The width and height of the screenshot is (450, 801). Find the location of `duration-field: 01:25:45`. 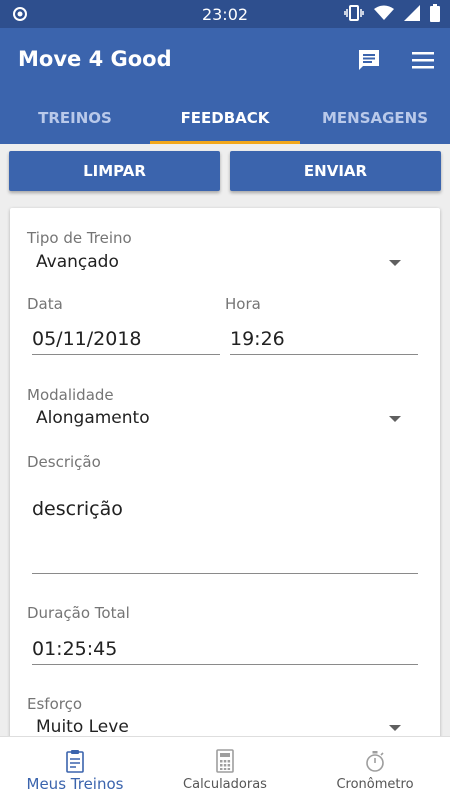

duration-field: 01:25:45 is located at coordinates (225, 649).